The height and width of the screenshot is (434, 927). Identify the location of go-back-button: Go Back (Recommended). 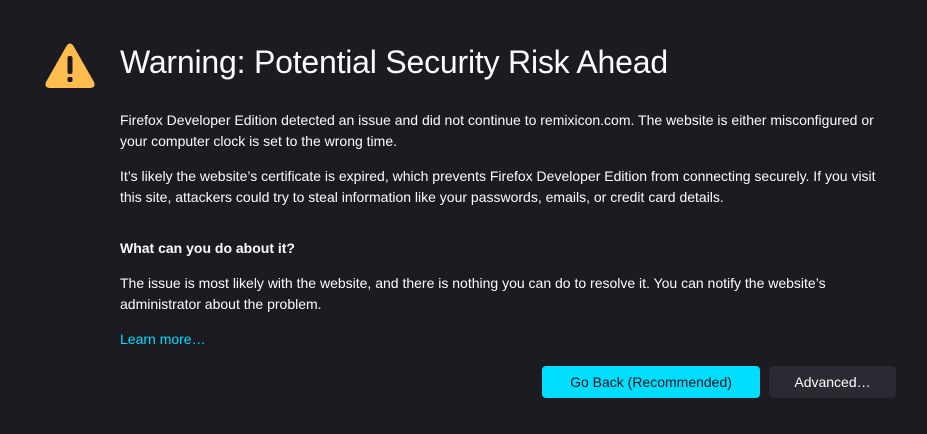
(651, 382).